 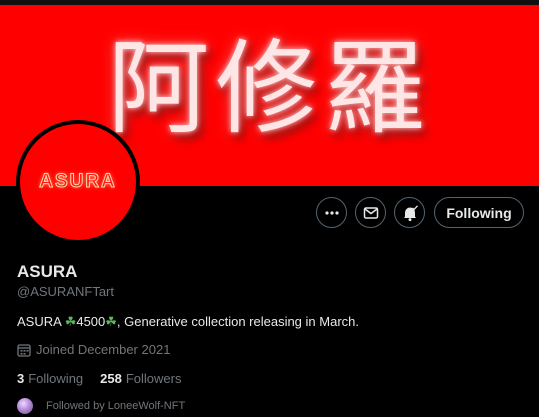 What do you see at coordinates (116, 406) in the screenshot?
I see `followed-by-text: Followed by LoneeWolf-NFT` at bounding box center [116, 406].